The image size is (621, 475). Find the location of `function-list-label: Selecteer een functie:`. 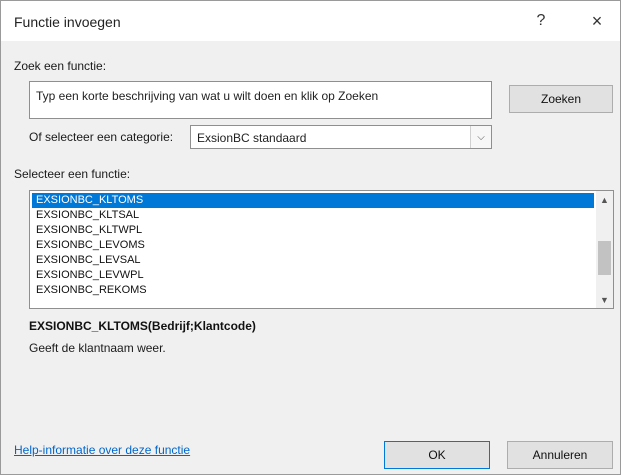

function-list-label: Selecteer een functie: is located at coordinates (72, 174).